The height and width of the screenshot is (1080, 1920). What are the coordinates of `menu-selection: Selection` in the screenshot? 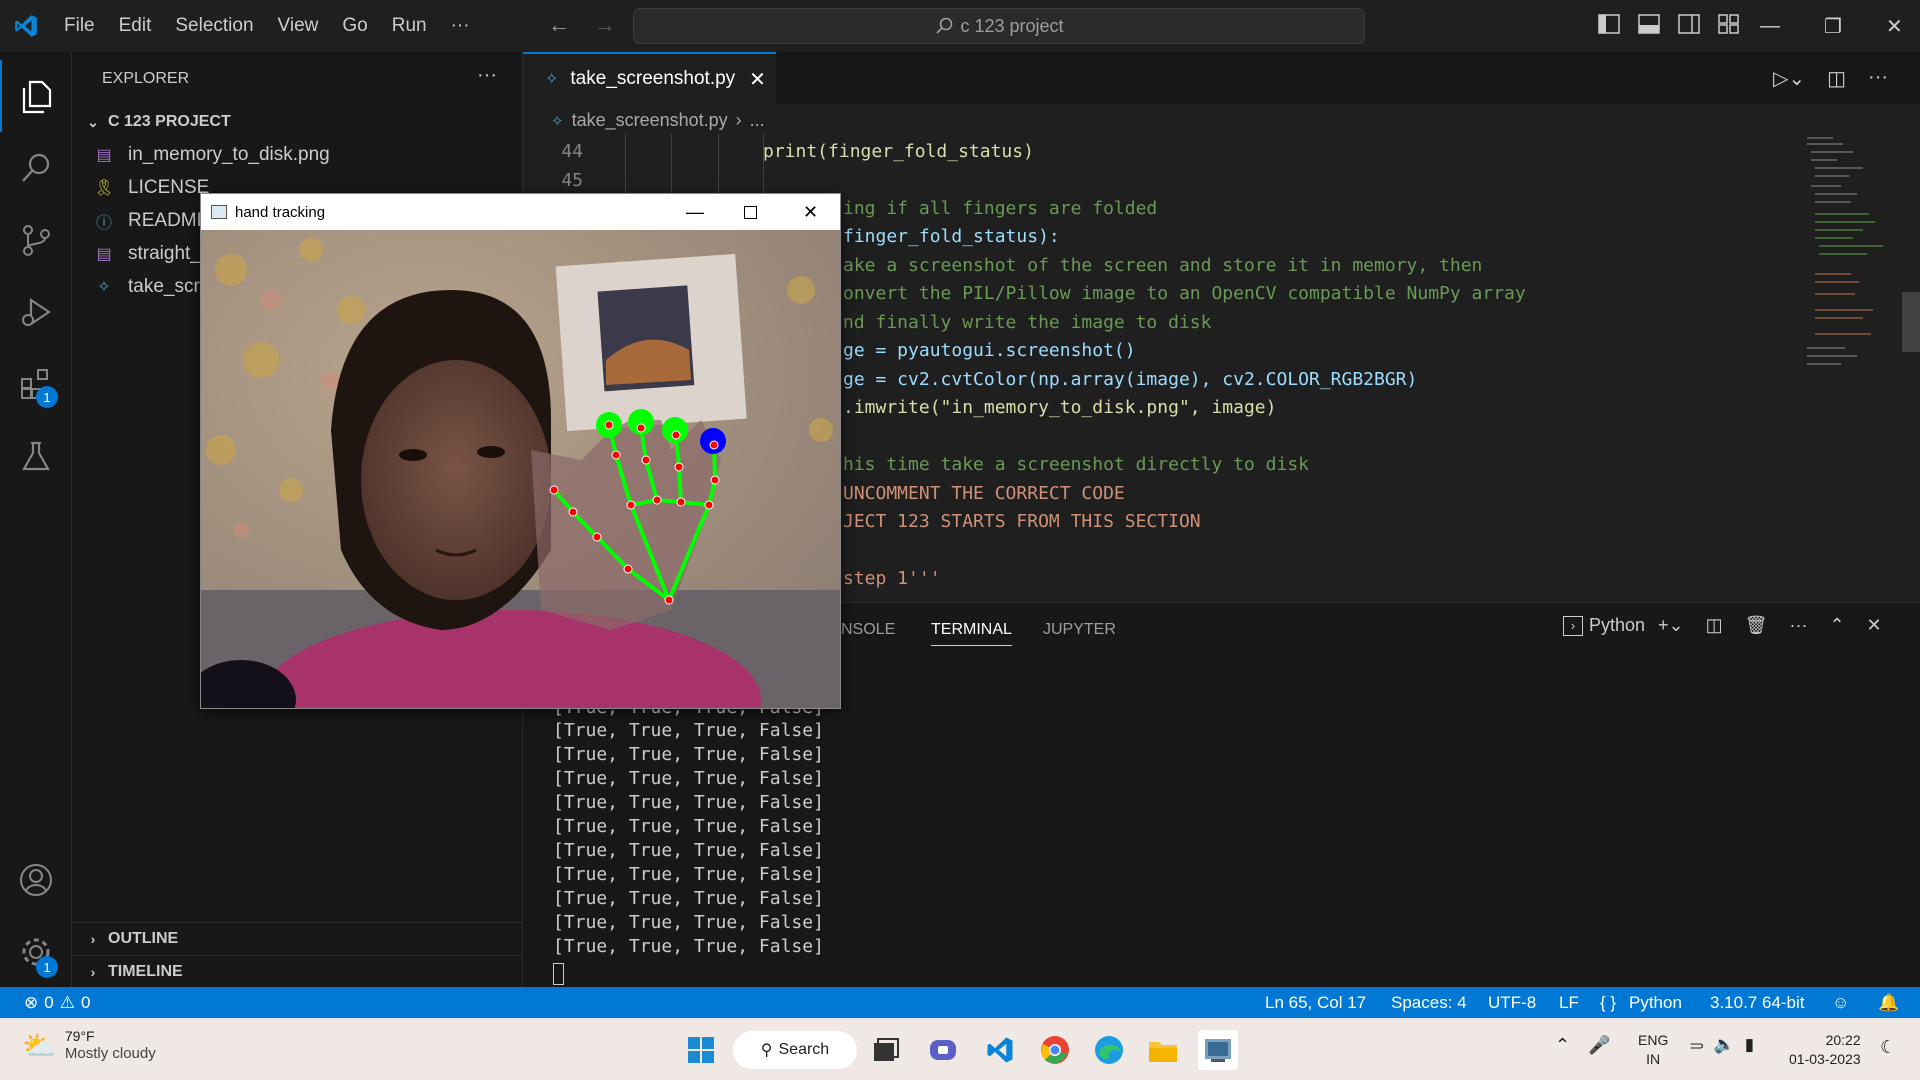 It's located at (214, 26).